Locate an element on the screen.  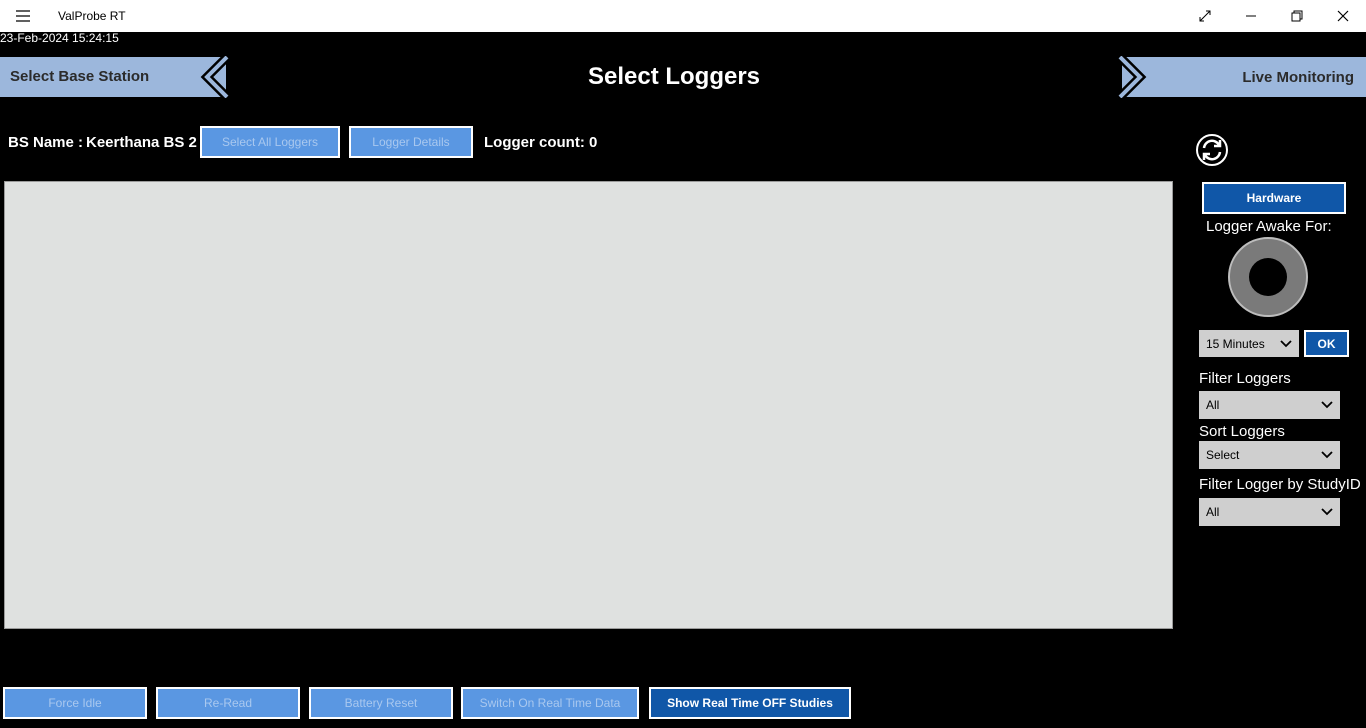
awake-dial is located at coordinates (1268, 277).